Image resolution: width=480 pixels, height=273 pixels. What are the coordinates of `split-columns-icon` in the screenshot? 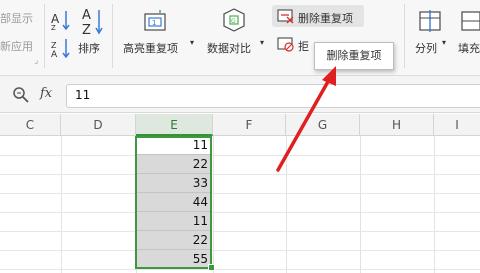 It's located at (430, 21).